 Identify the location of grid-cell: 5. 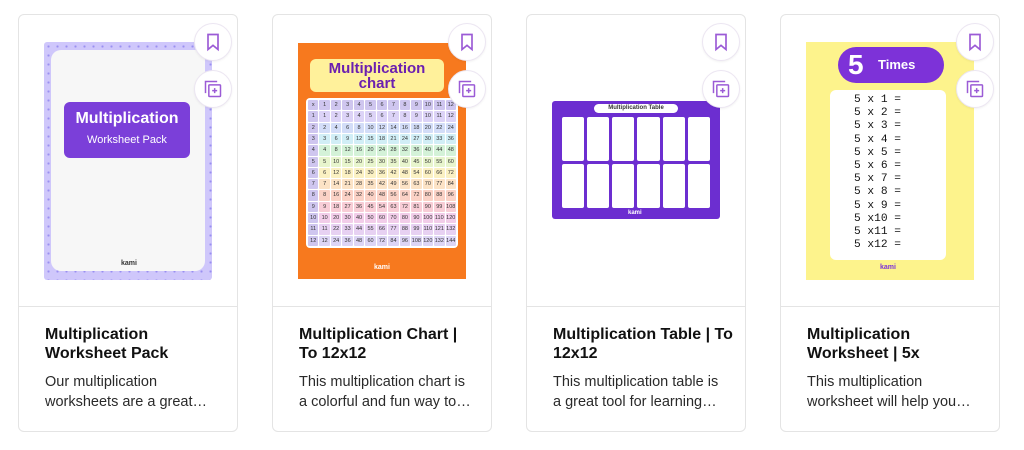
(370, 105).